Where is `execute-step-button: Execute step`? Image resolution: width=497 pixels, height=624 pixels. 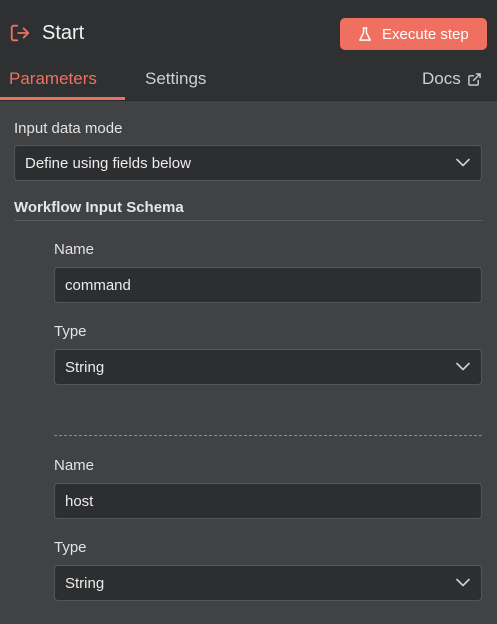
execute-step-button: Execute step is located at coordinates (413, 34).